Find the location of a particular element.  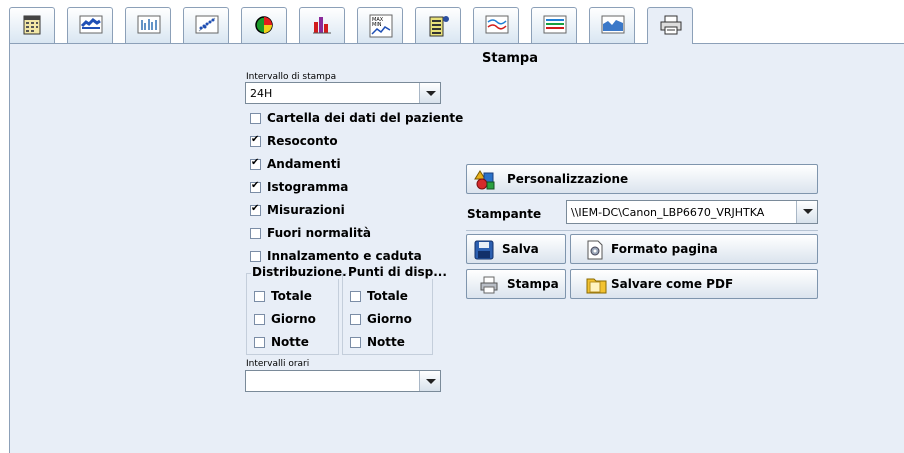

check-label: Istogramma is located at coordinates (308, 187).